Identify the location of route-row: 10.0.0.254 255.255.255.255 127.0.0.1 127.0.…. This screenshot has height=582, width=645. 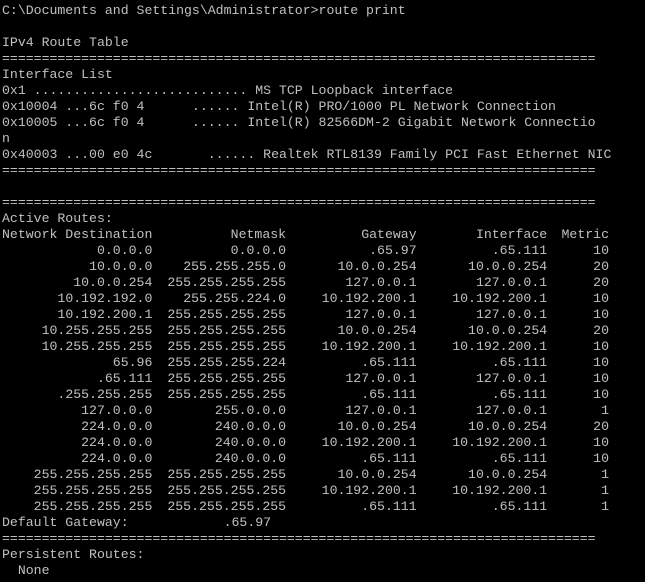
(323, 283).